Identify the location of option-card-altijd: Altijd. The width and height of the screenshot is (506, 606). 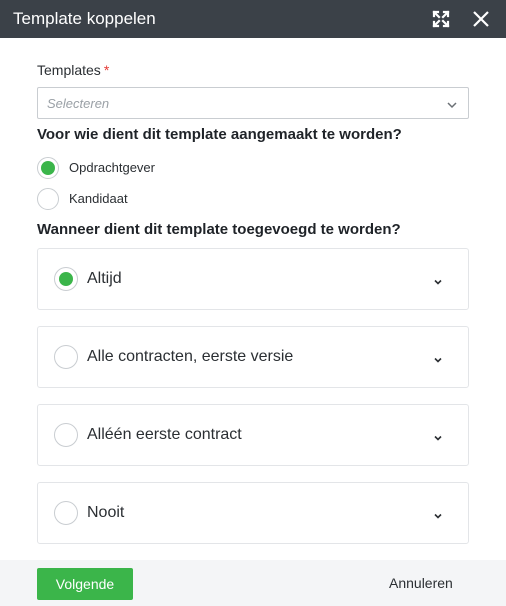
(253, 279).